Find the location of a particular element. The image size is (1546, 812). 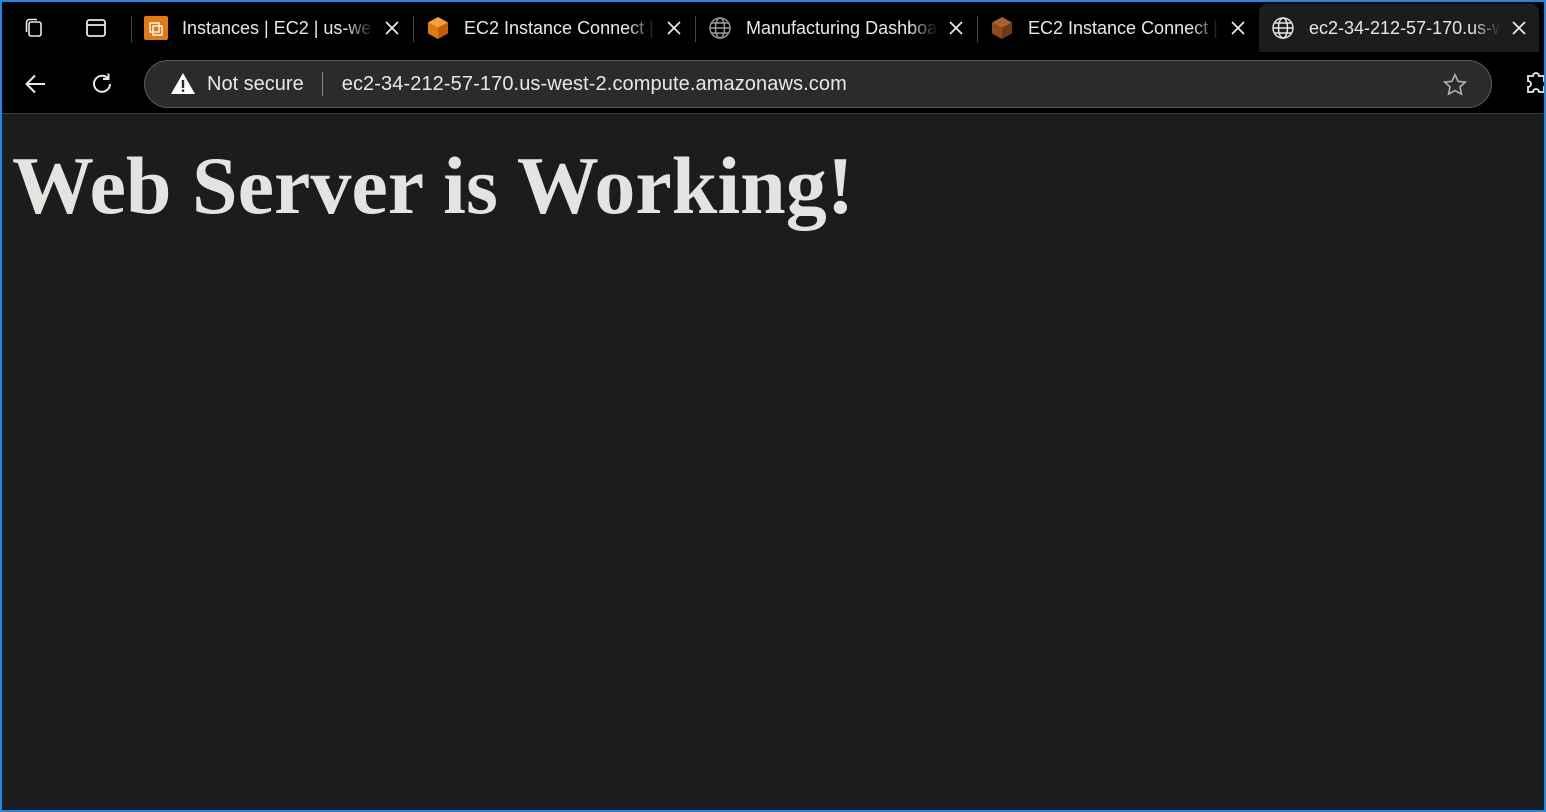

tab-title: Instances | EC2 | us-west-2 is located at coordinates (278, 27).